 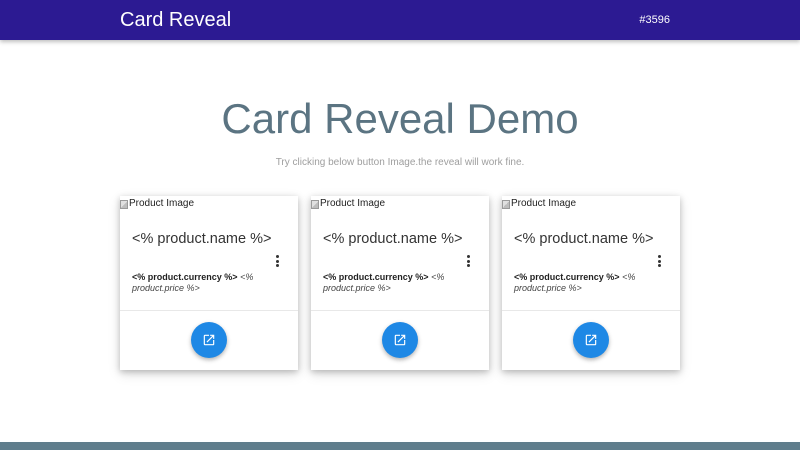 I want to click on nav-link-issue: #3596, so click(x=654, y=20).